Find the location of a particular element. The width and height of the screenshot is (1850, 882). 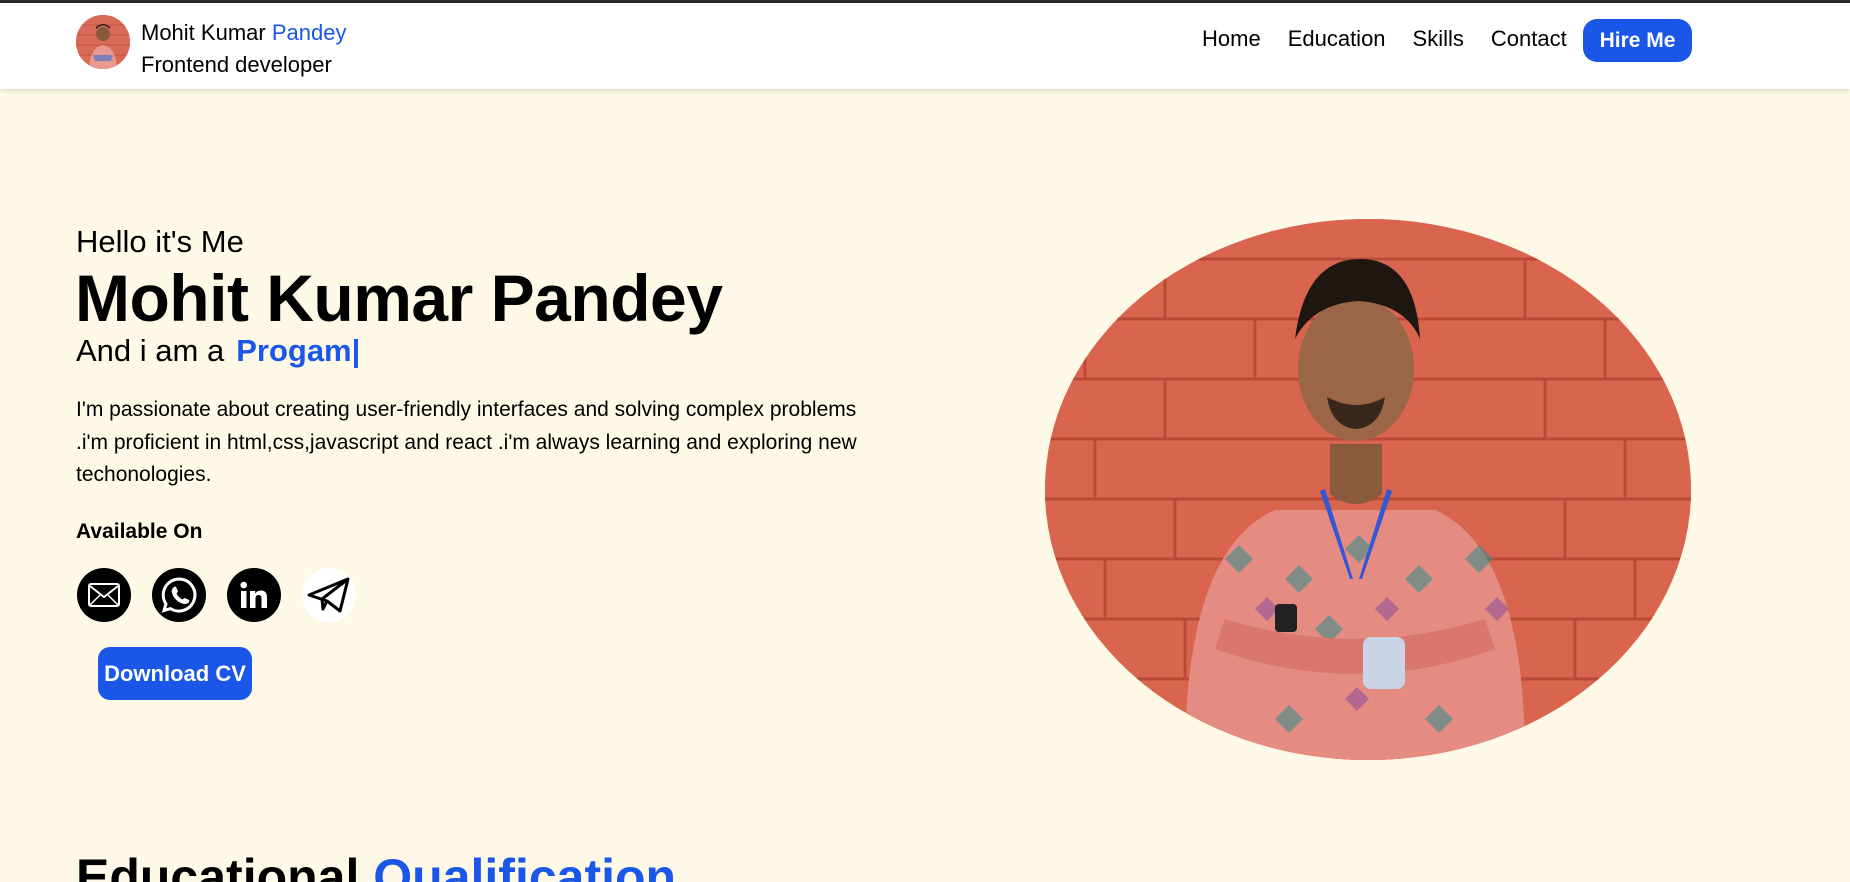

download-cv-button: Download CV is located at coordinates (175, 673).